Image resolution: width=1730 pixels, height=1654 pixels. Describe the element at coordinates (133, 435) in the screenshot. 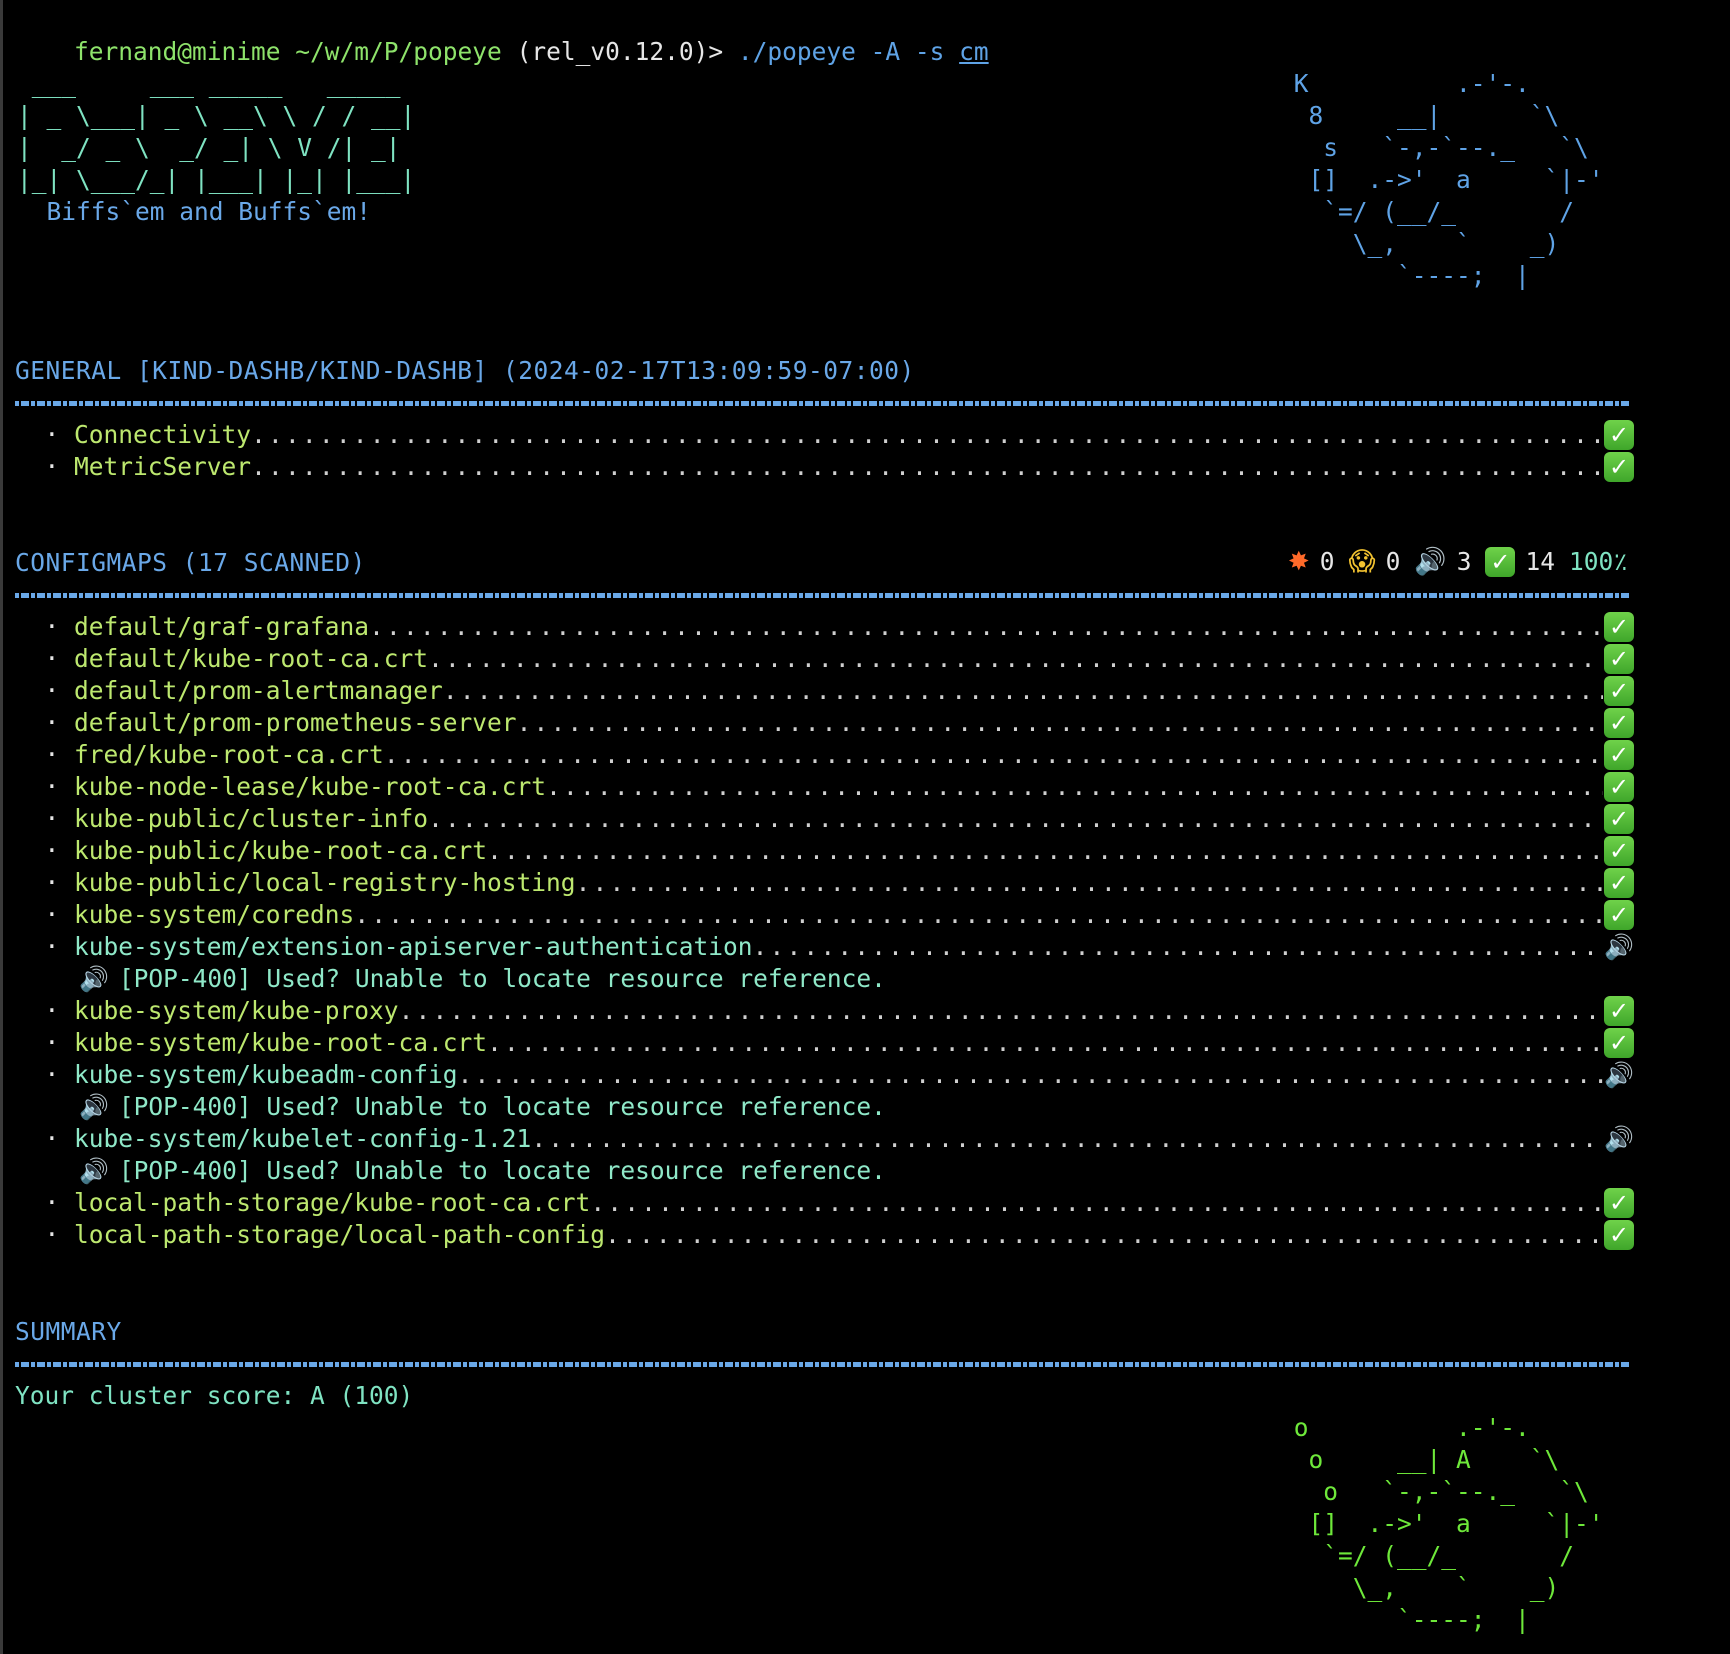

I see `list-item-label: · Connectivity` at that location.